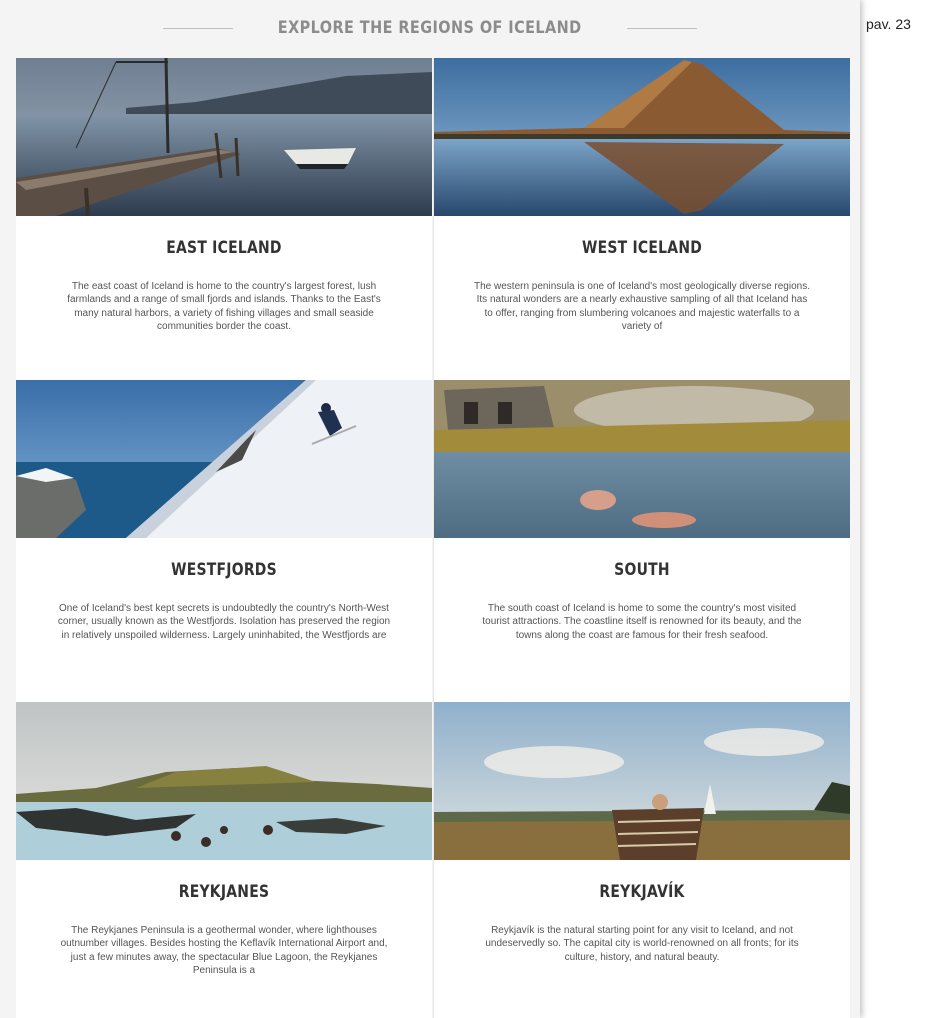 Image resolution: width=930 pixels, height=1018 pixels. What do you see at coordinates (641, 570) in the screenshot?
I see `region-title: SOUTH` at bounding box center [641, 570].